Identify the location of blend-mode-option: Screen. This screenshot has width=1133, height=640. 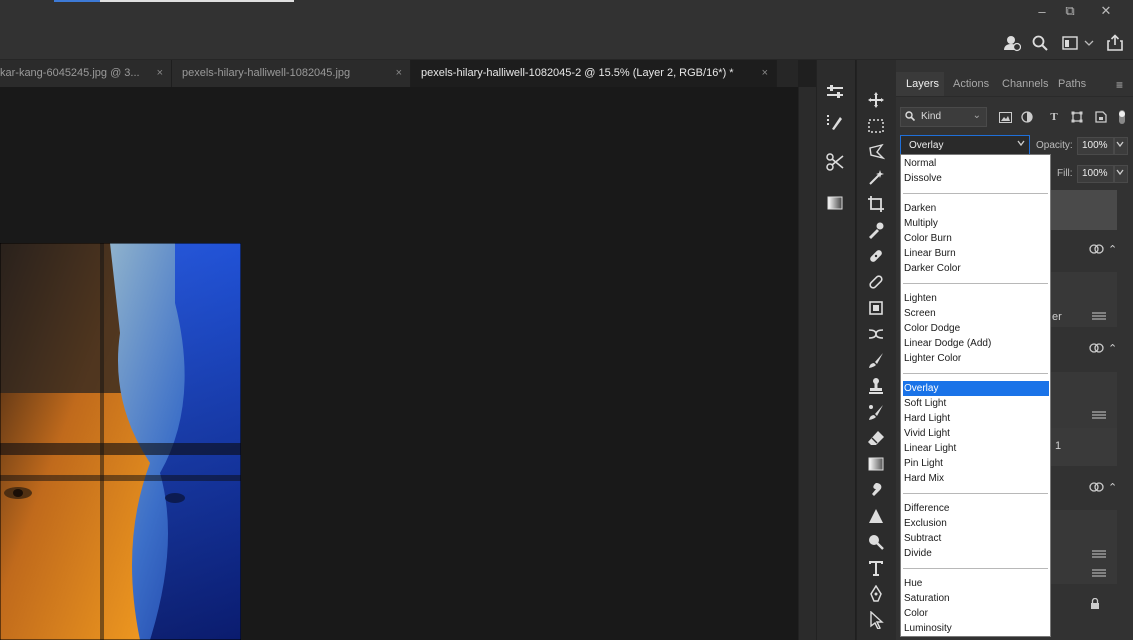
(976, 313).